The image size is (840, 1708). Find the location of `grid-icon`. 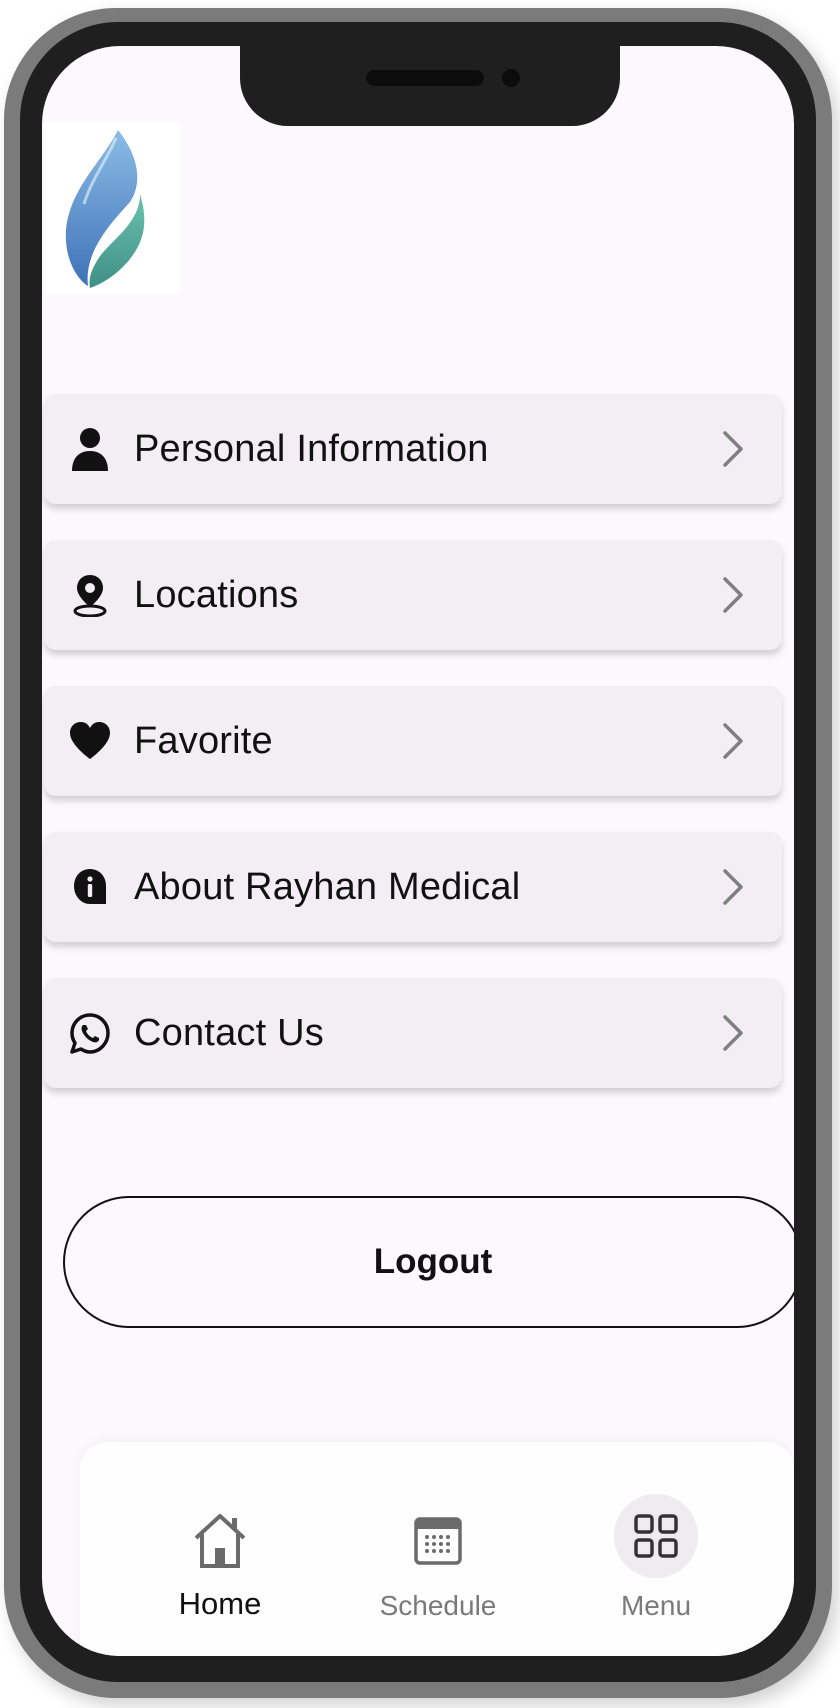

grid-icon is located at coordinates (656, 1536).